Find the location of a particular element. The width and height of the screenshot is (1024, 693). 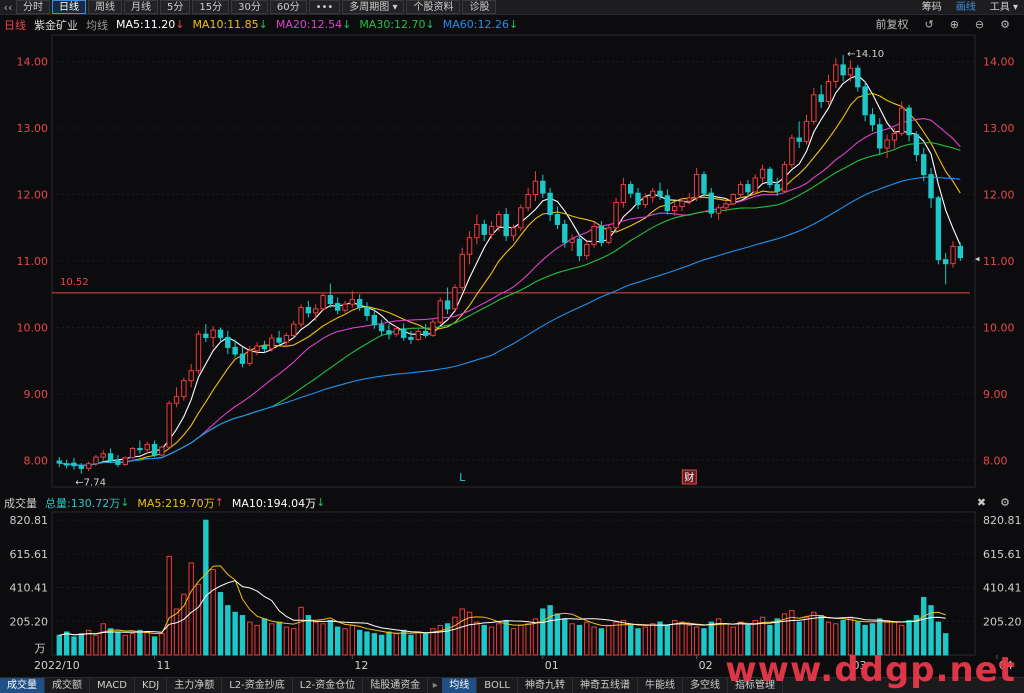

indicator-tab: 神奇九转 is located at coordinates (545, 685).